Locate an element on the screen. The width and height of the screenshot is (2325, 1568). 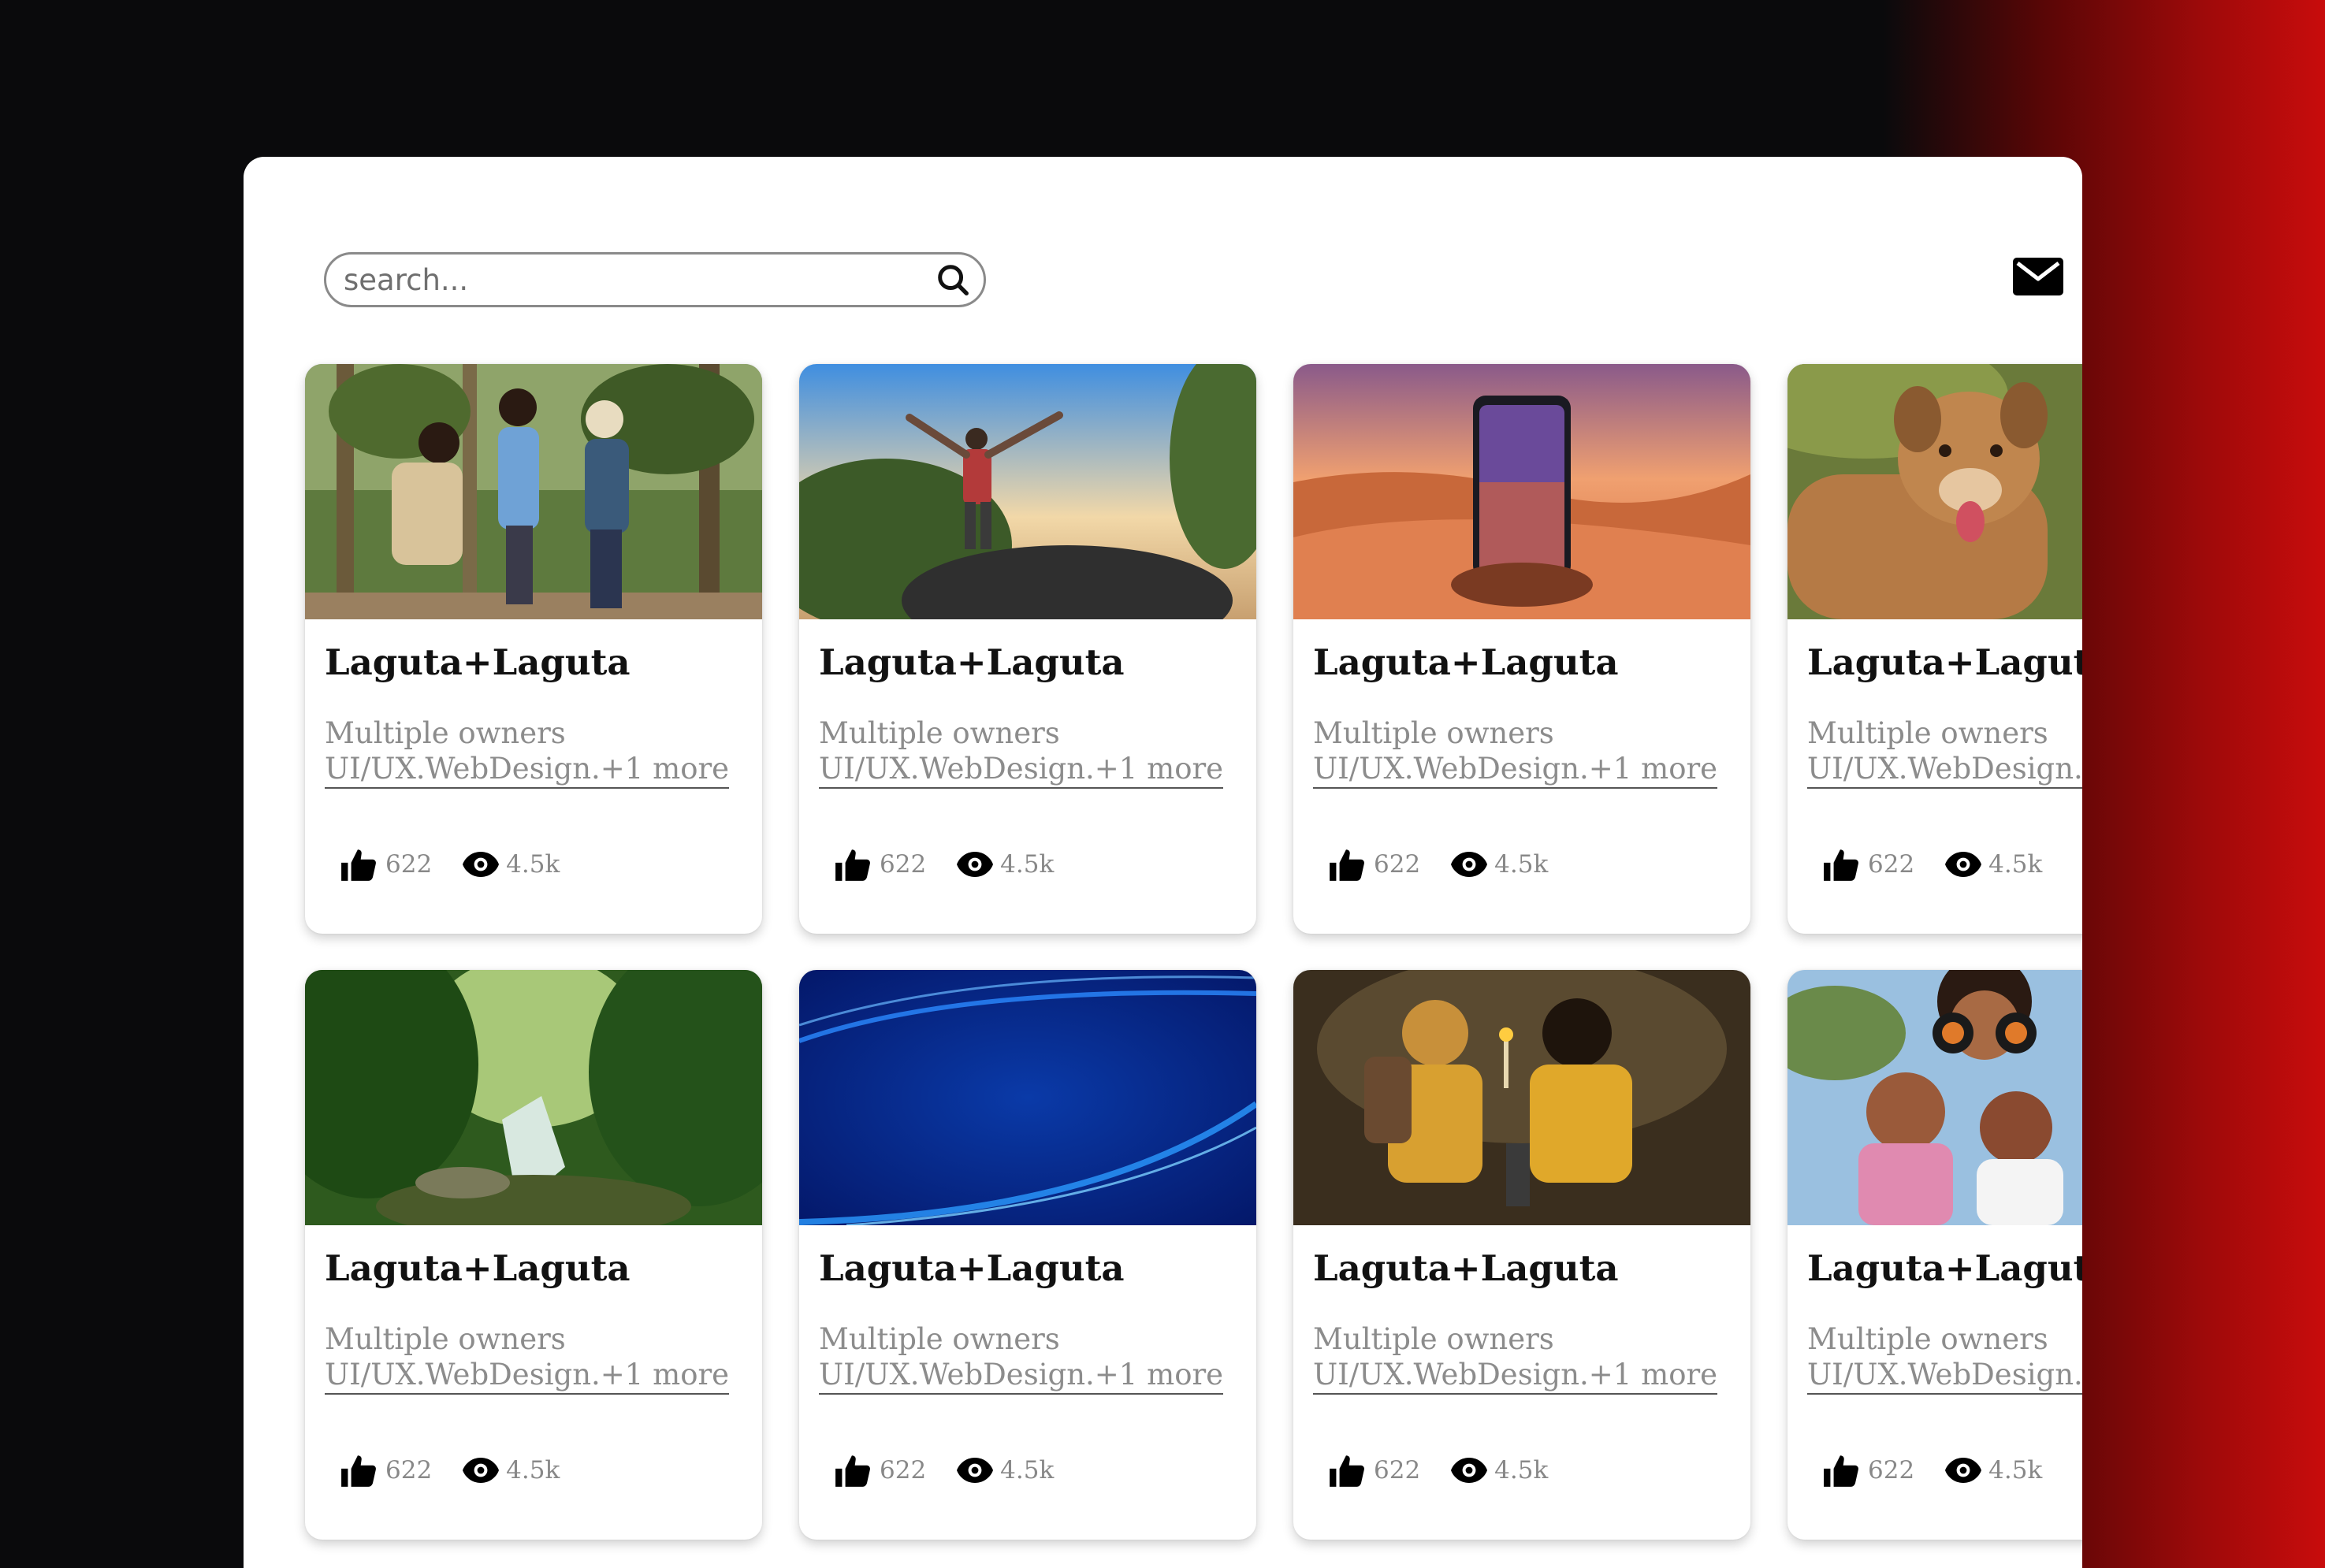
mail-icon is located at coordinates (2038, 277).